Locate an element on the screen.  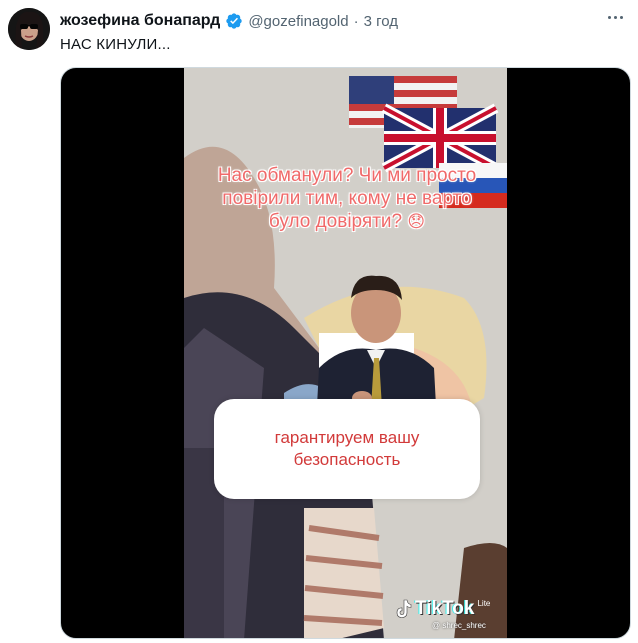
avatar-image is located at coordinates (29, 29).